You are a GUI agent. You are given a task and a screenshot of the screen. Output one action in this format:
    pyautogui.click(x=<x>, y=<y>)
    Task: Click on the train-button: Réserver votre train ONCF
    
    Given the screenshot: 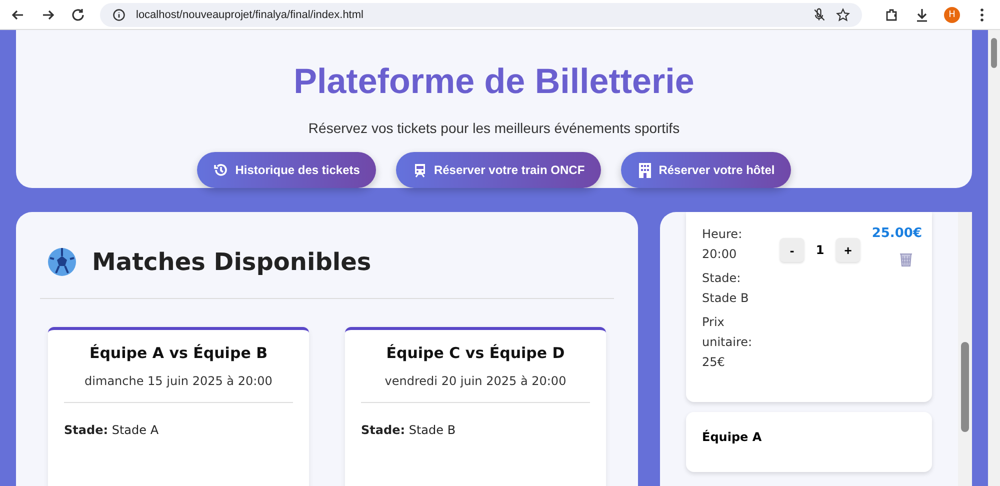 What is the action you would take?
    pyautogui.click(x=498, y=170)
    